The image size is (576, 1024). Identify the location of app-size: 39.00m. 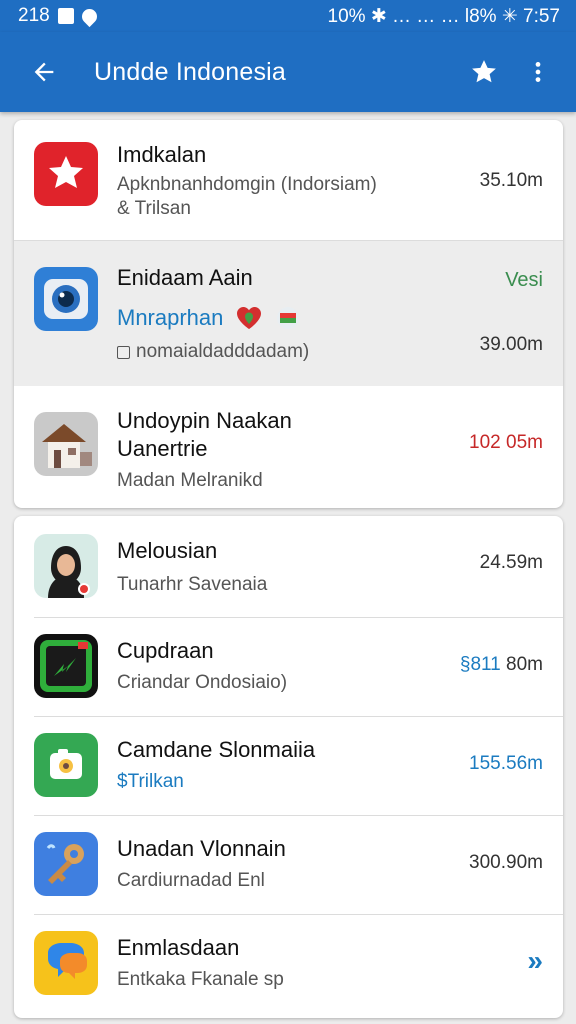
(511, 344).